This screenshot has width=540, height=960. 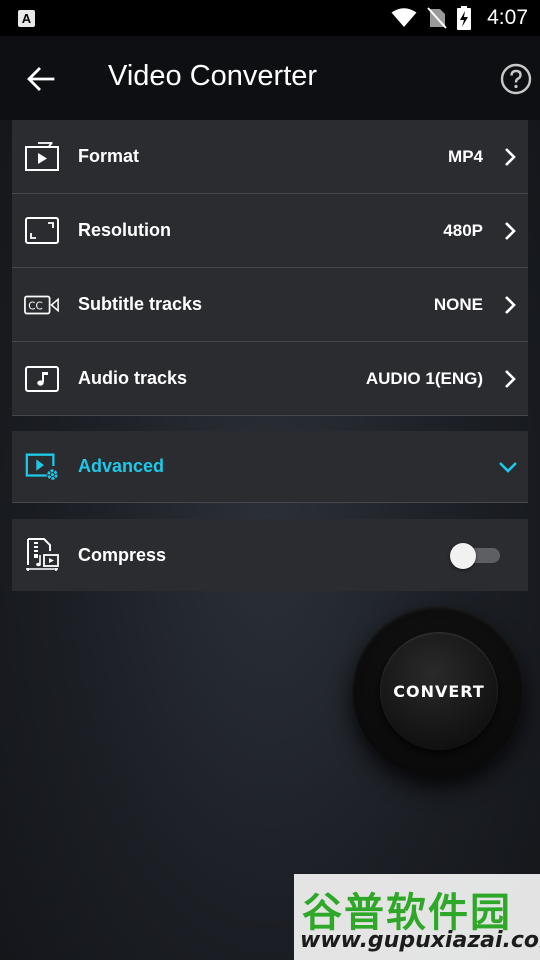 What do you see at coordinates (42, 467) in the screenshot?
I see `video-settings-icon` at bounding box center [42, 467].